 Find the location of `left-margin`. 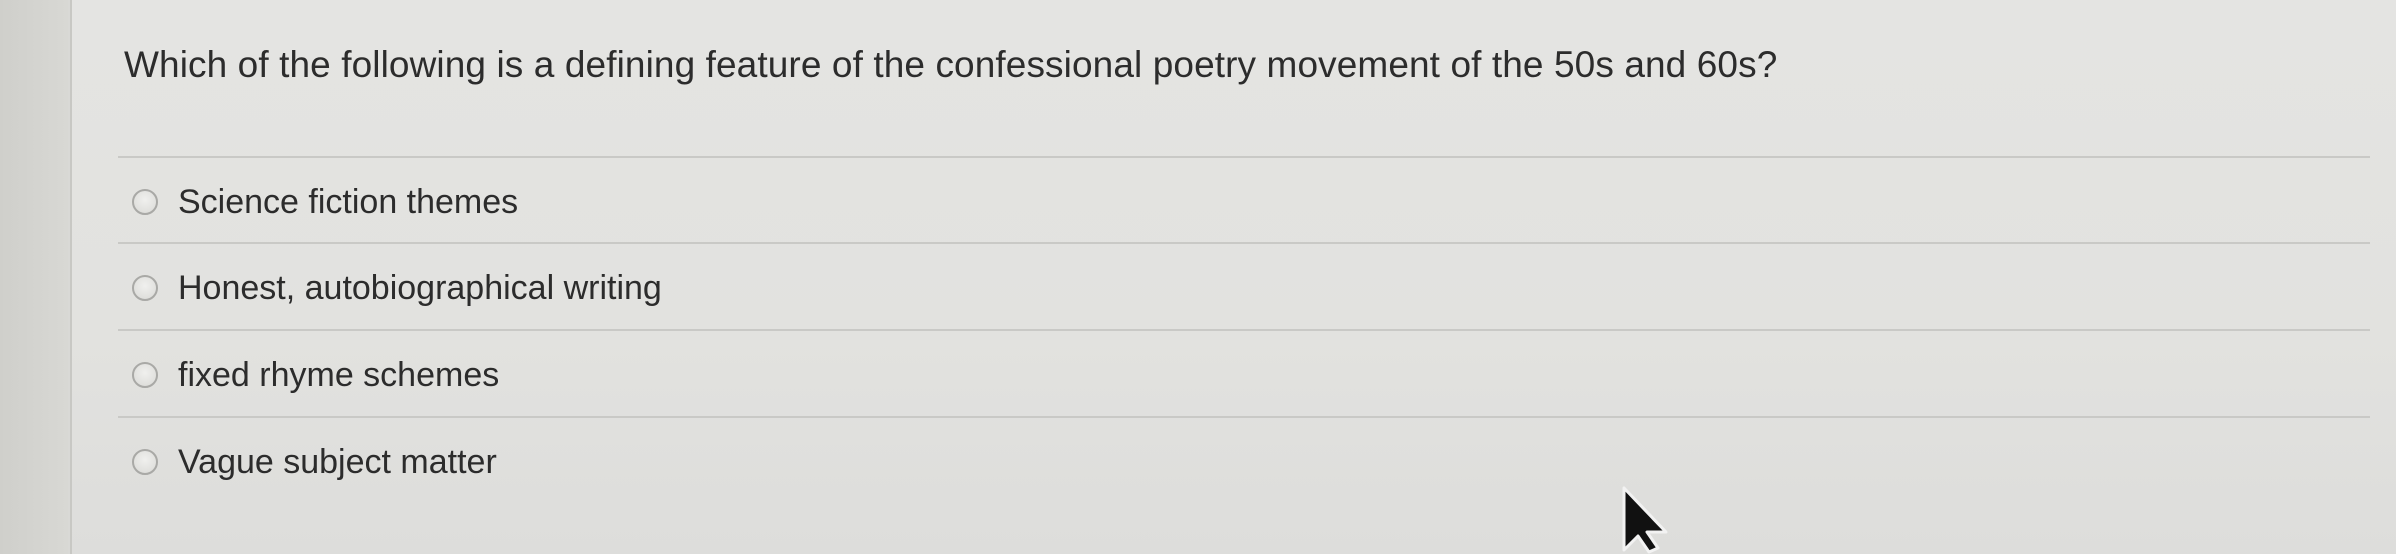

left-margin is located at coordinates (34, 277).